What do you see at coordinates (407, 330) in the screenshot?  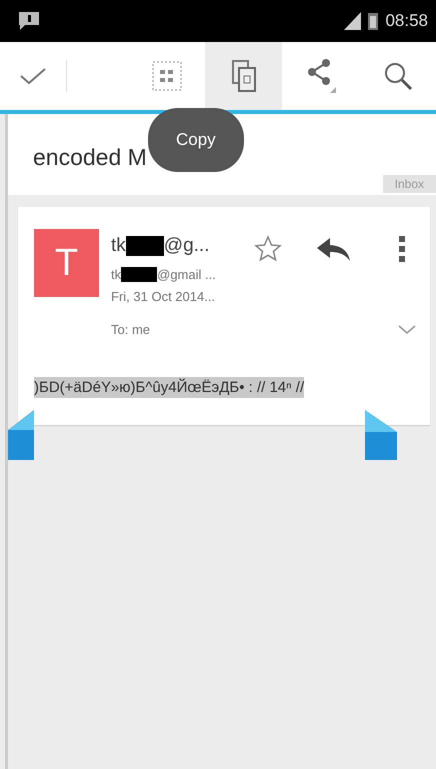 I see `expand-icon` at bounding box center [407, 330].